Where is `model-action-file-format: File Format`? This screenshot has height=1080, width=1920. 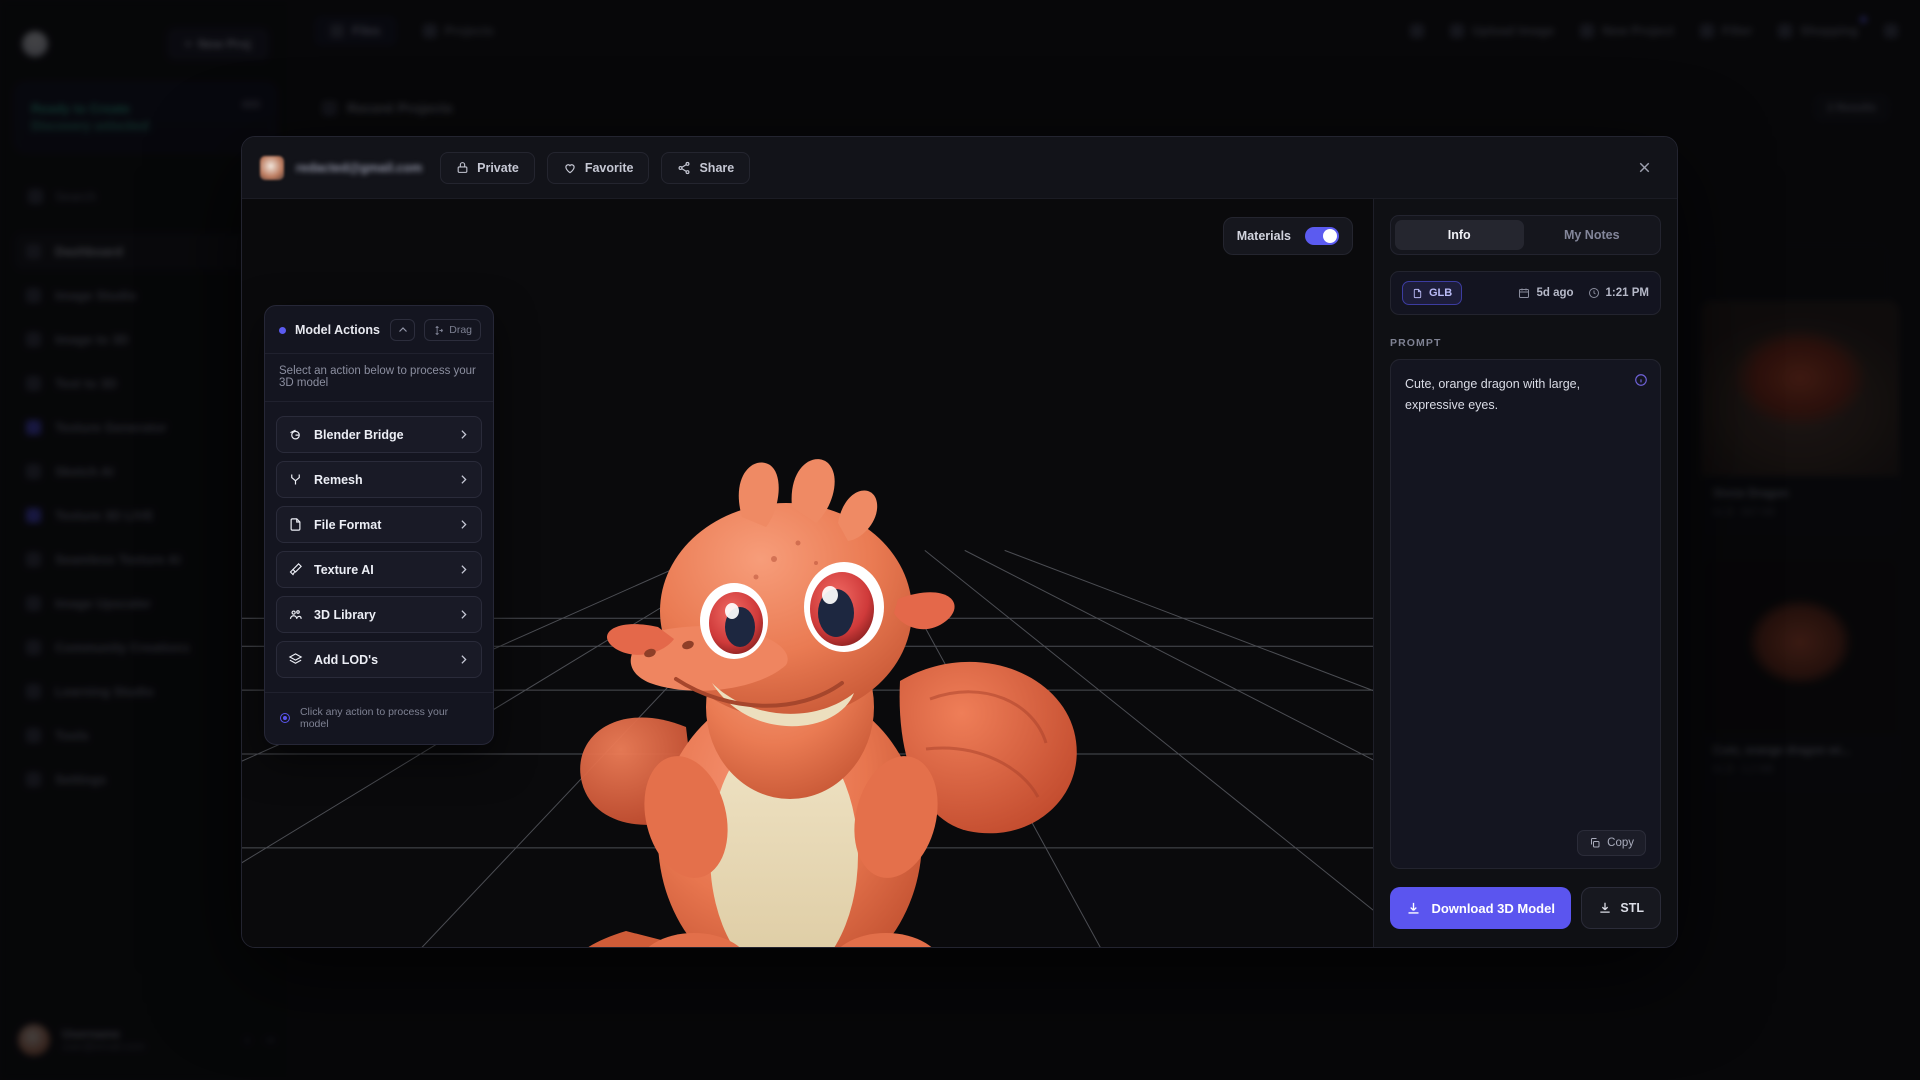
model-action-file-format: File Format is located at coordinates (379, 524).